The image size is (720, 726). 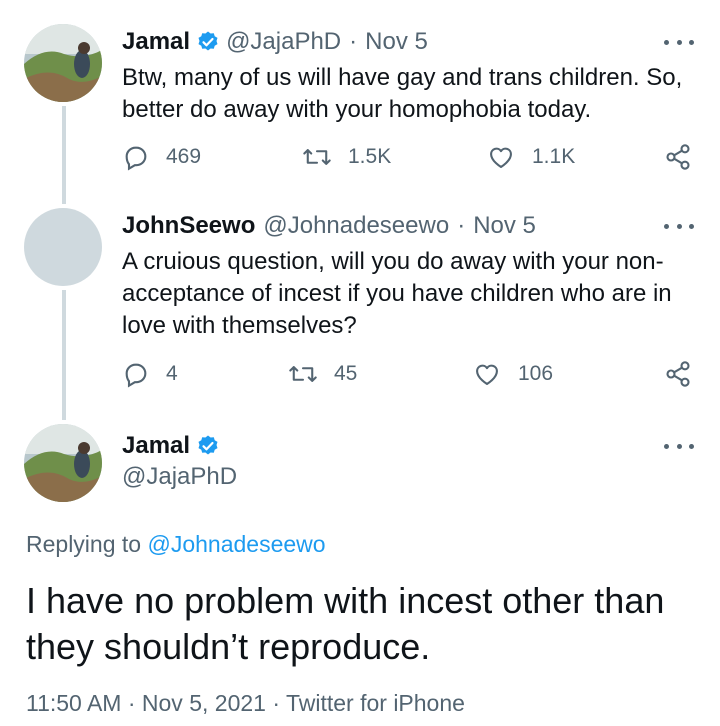 I want to click on tweet-header: JohnSeewo @Johnadeseewo · Nov 5, so click(x=329, y=226).